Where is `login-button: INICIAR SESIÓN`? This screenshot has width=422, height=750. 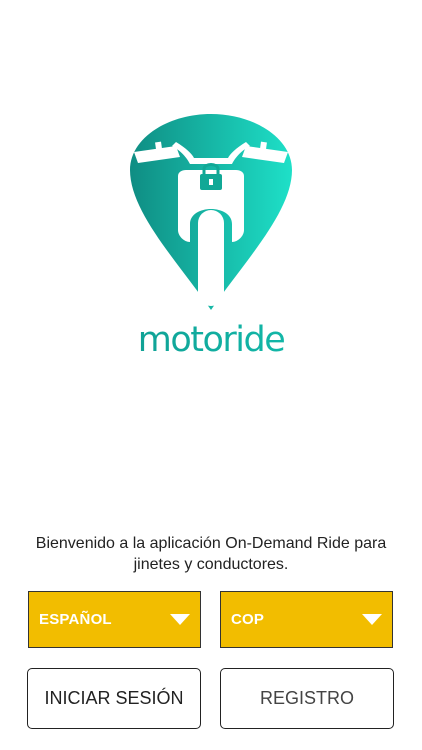
login-button: INICIAR SESIÓN is located at coordinates (114, 698).